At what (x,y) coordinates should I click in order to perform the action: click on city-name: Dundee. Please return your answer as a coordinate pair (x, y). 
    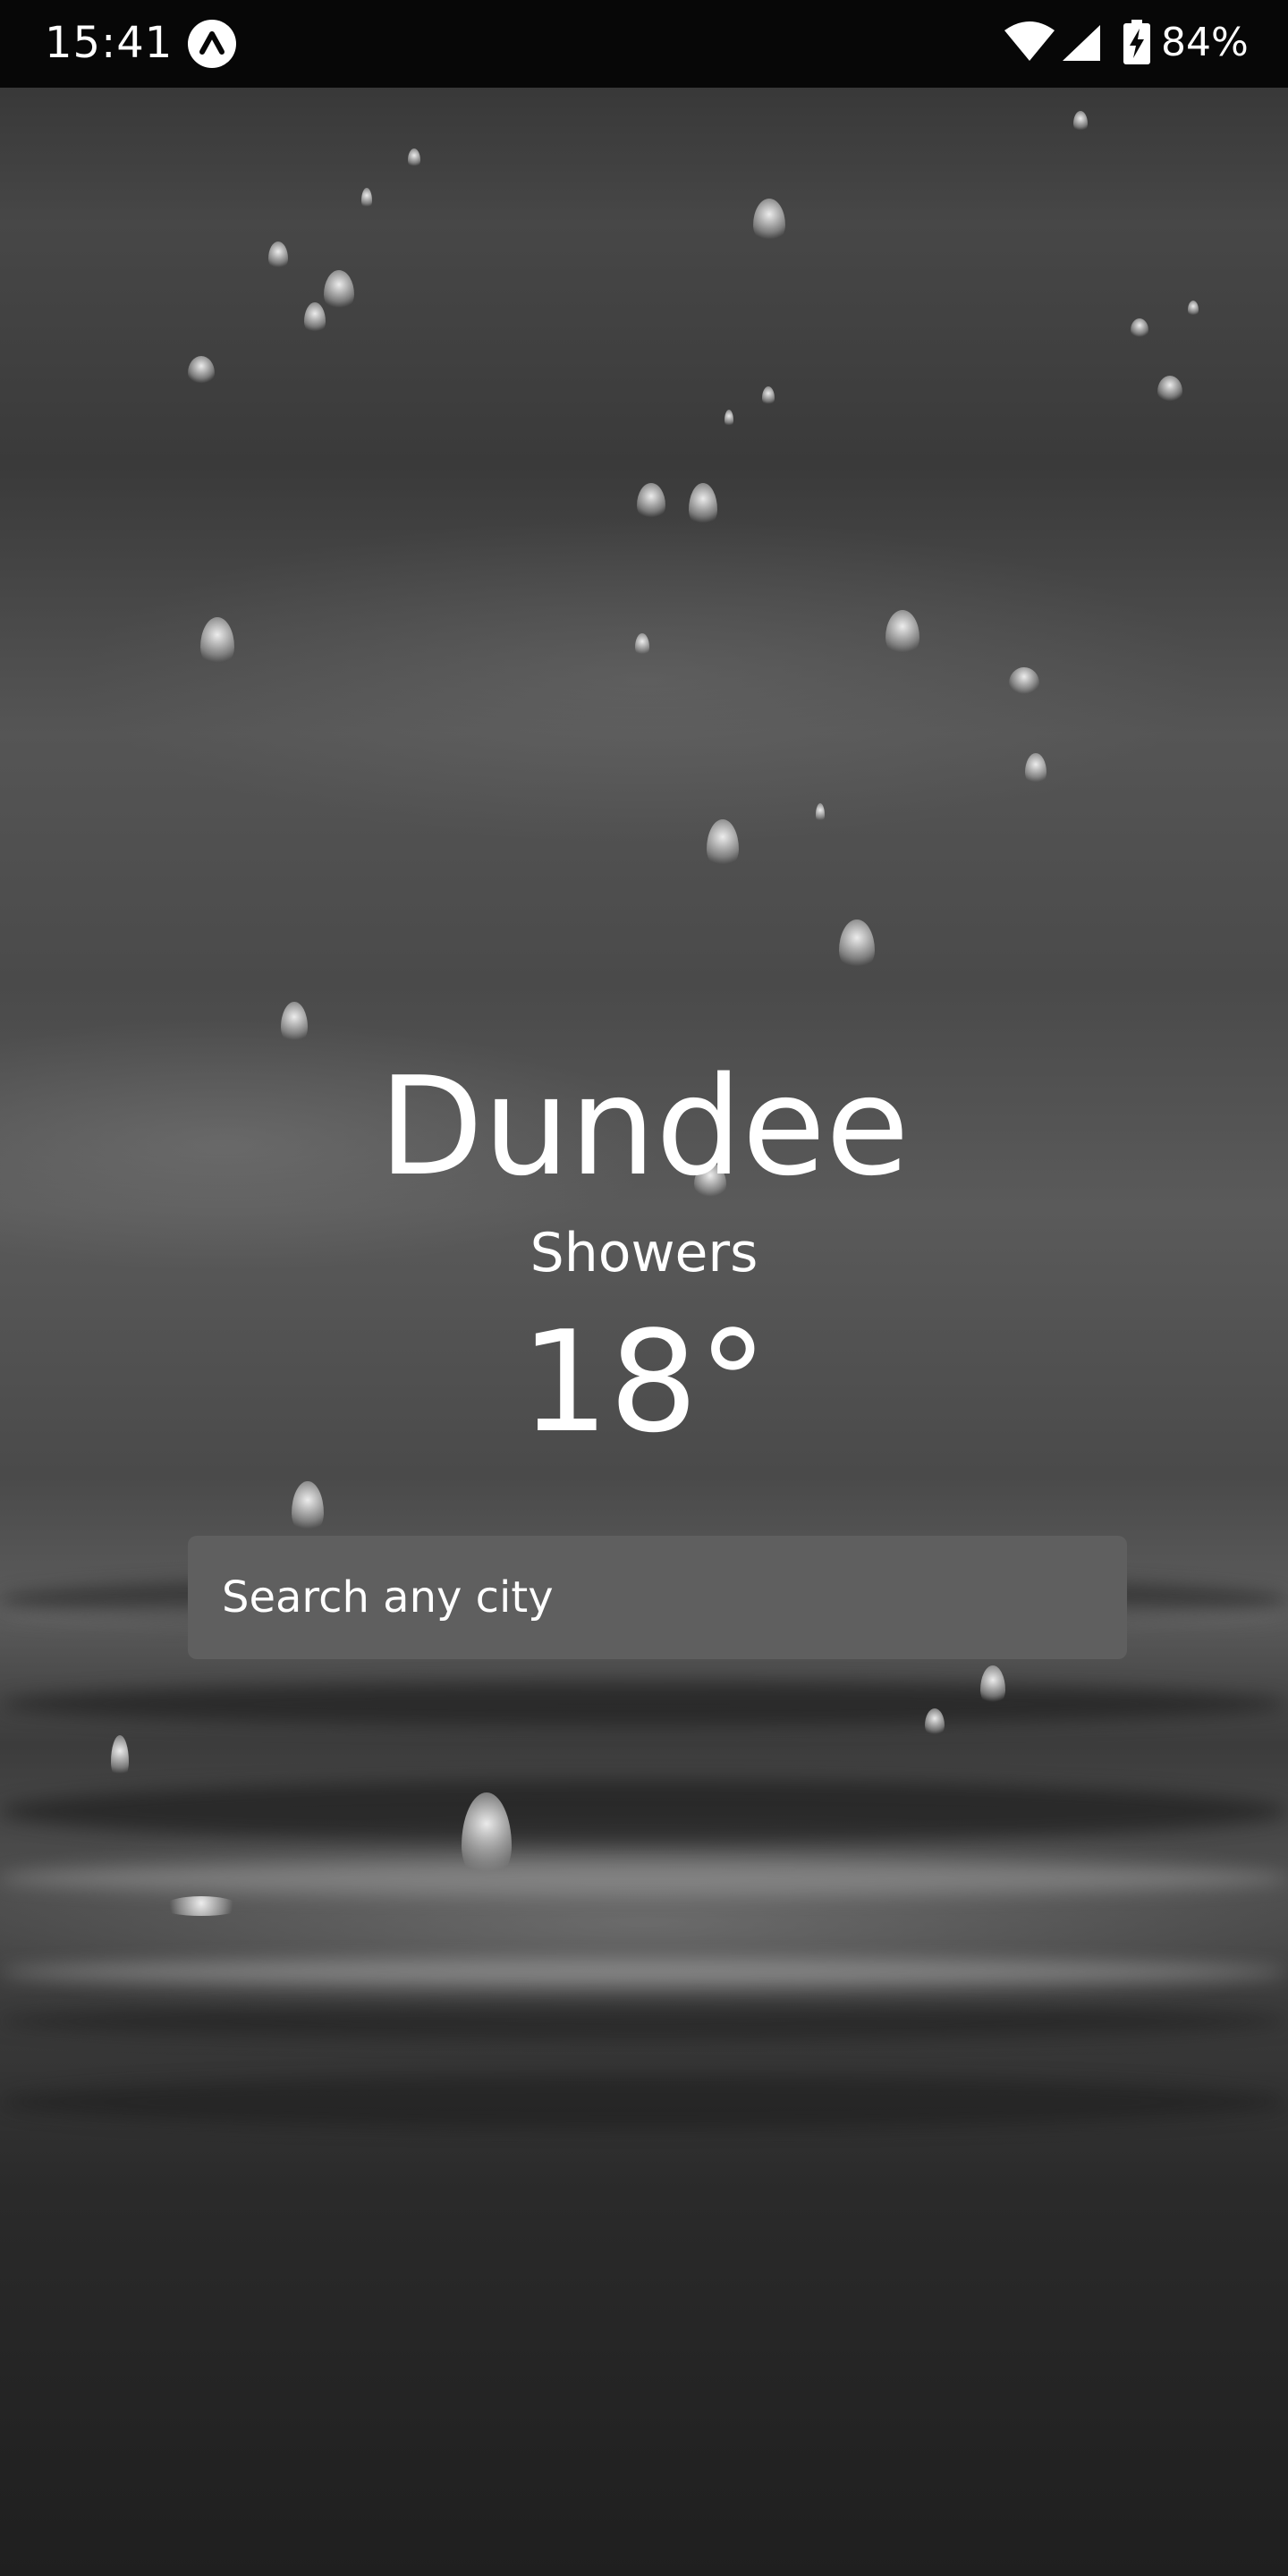
    Looking at the image, I should click on (644, 1126).